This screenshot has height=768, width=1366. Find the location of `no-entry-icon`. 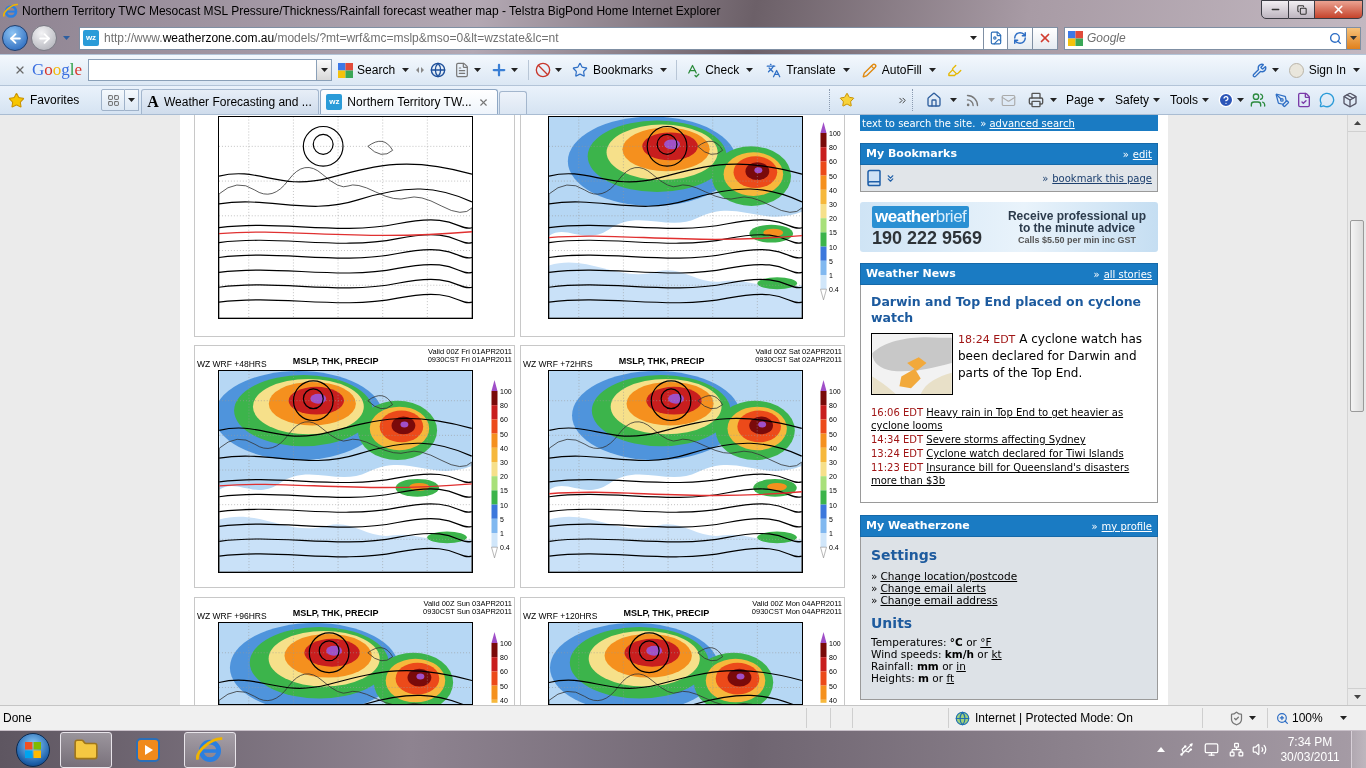

no-entry-icon is located at coordinates (543, 70).